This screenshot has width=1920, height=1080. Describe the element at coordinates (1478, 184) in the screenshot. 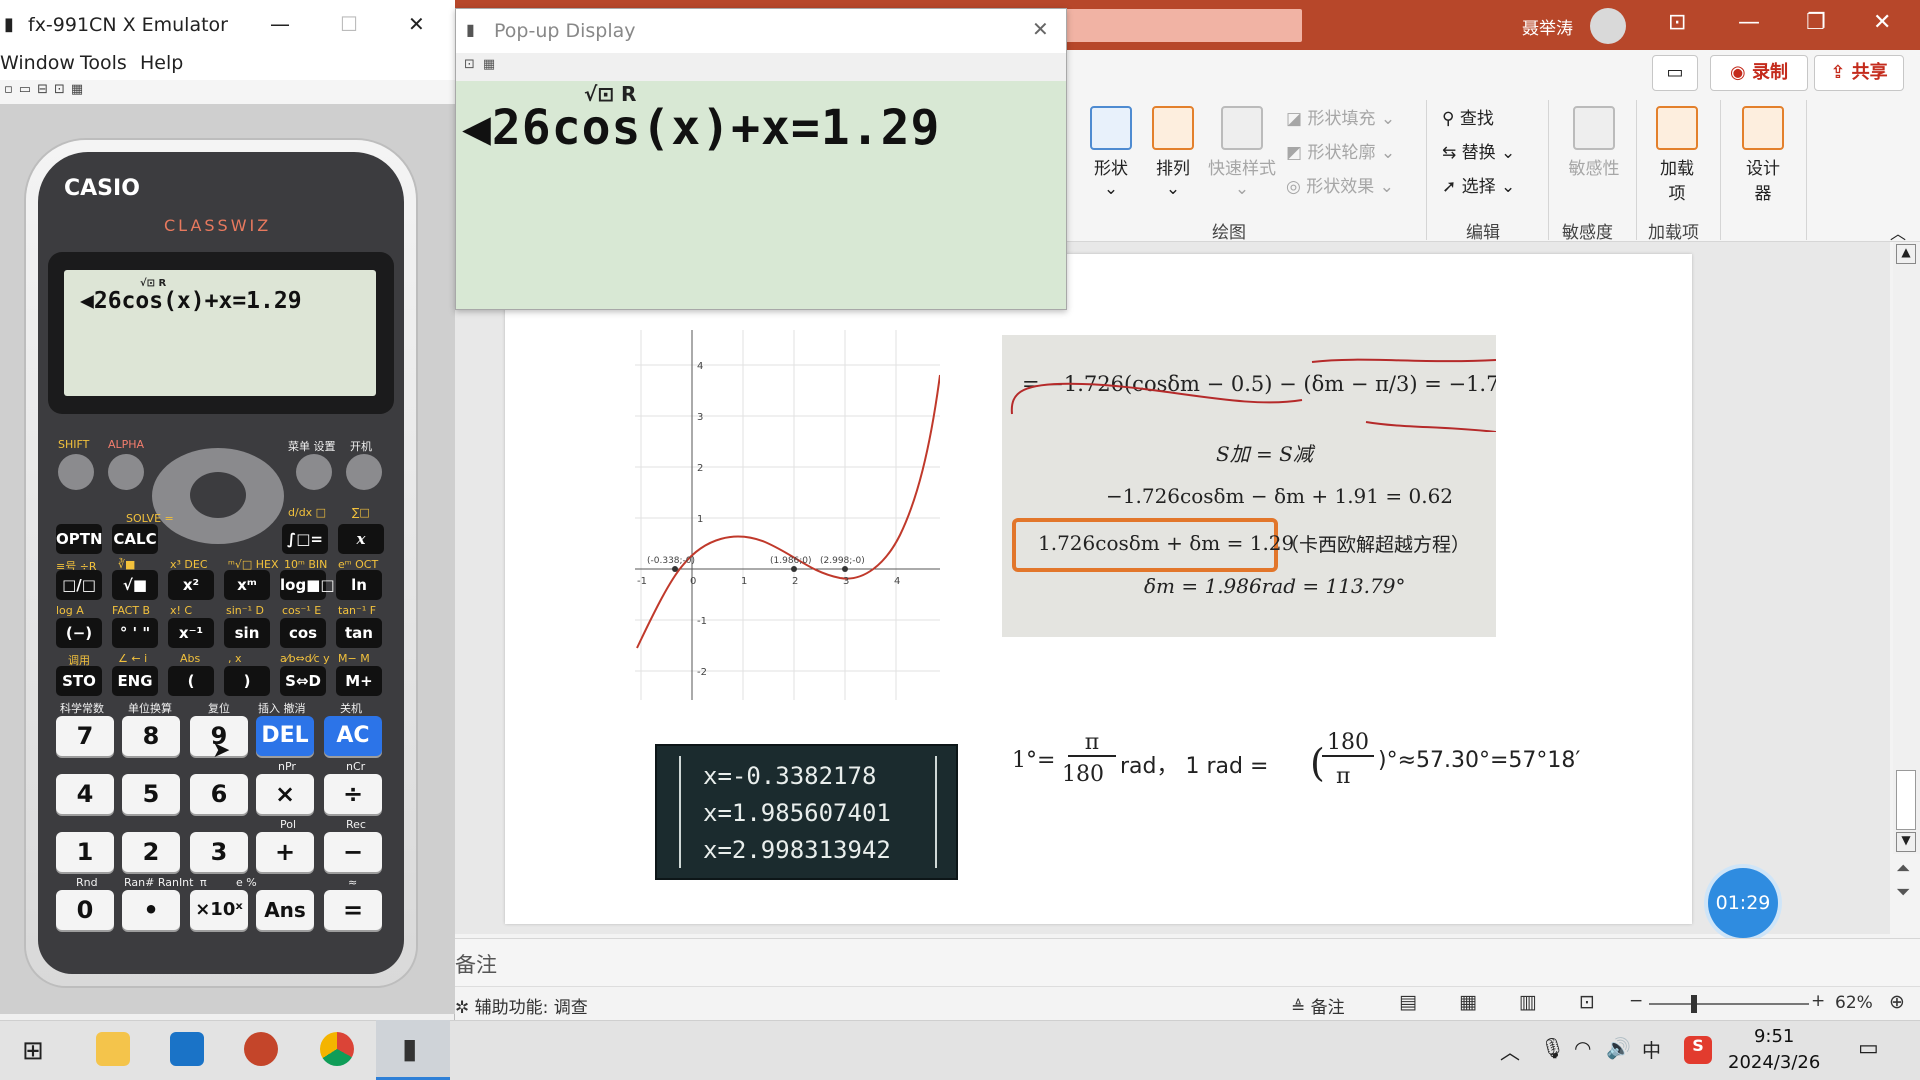

I see `select-button: ➚ 选择 ⌄` at that location.